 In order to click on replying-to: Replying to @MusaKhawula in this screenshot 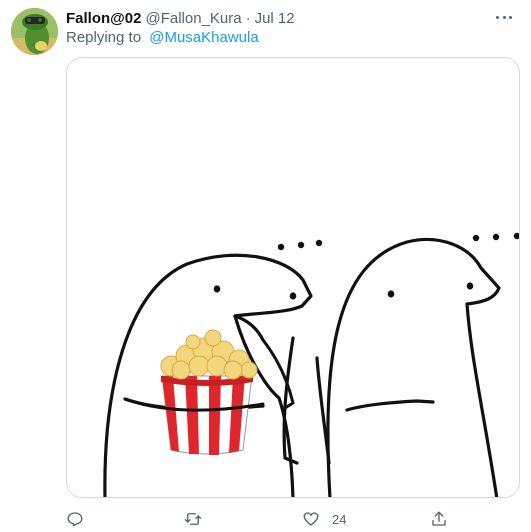, I will do `click(162, 37)`.